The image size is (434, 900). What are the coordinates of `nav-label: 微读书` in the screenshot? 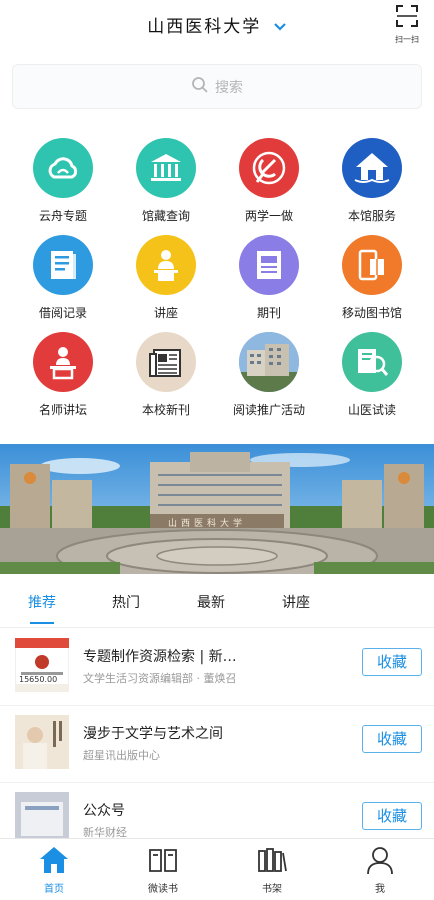 It's located at (163, 889).